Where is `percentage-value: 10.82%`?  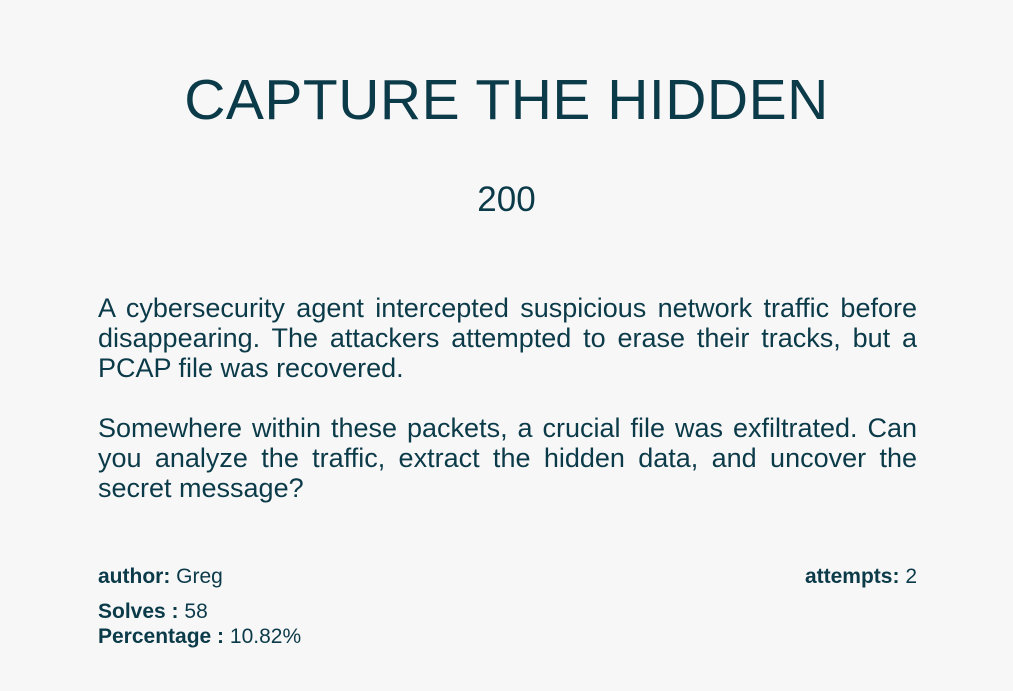 percentage-value: 10.82% is located at coordinates (265, 636).